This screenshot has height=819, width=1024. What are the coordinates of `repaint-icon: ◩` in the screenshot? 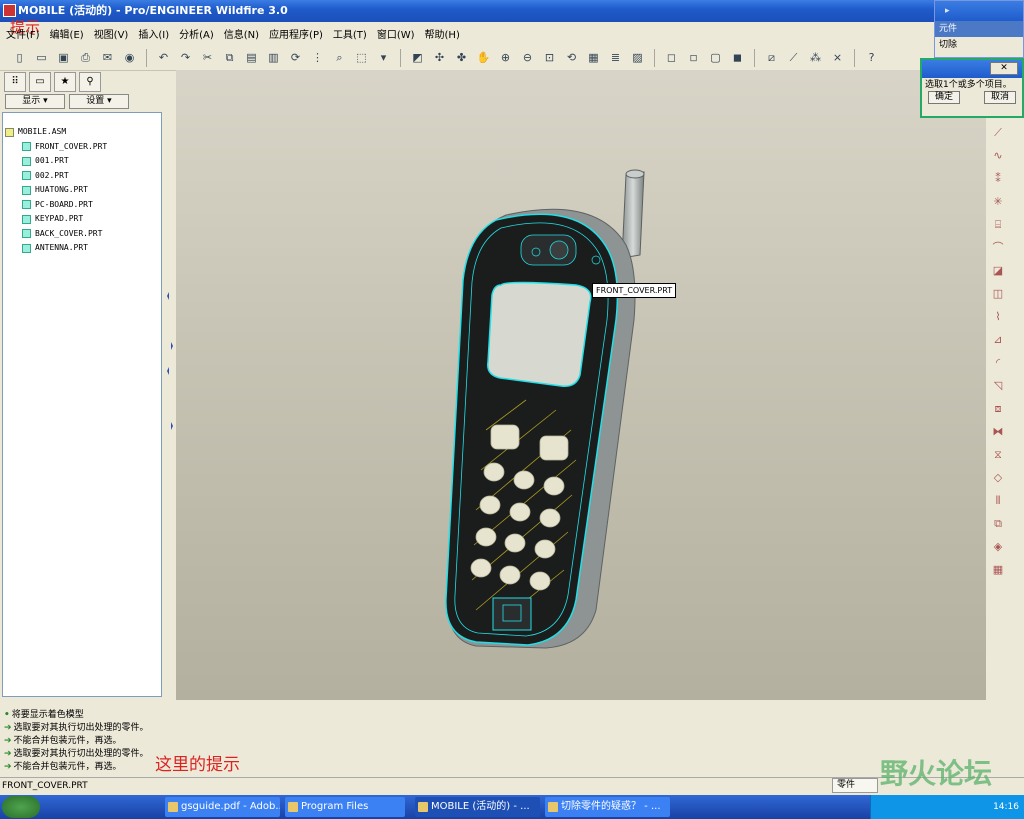 It's located at (417, 57).